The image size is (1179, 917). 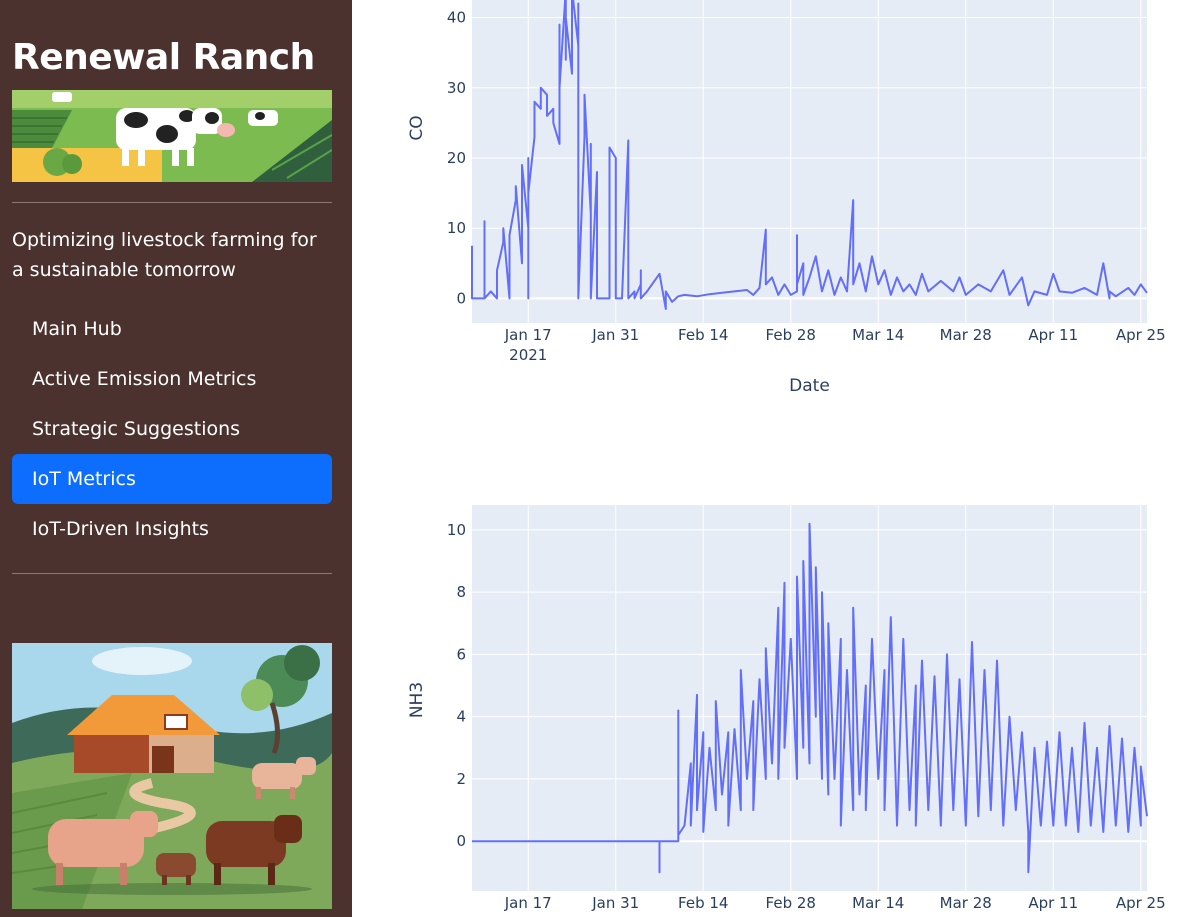 I want to click on app-title: Renewal Ranch, so click(x=163, y=57).